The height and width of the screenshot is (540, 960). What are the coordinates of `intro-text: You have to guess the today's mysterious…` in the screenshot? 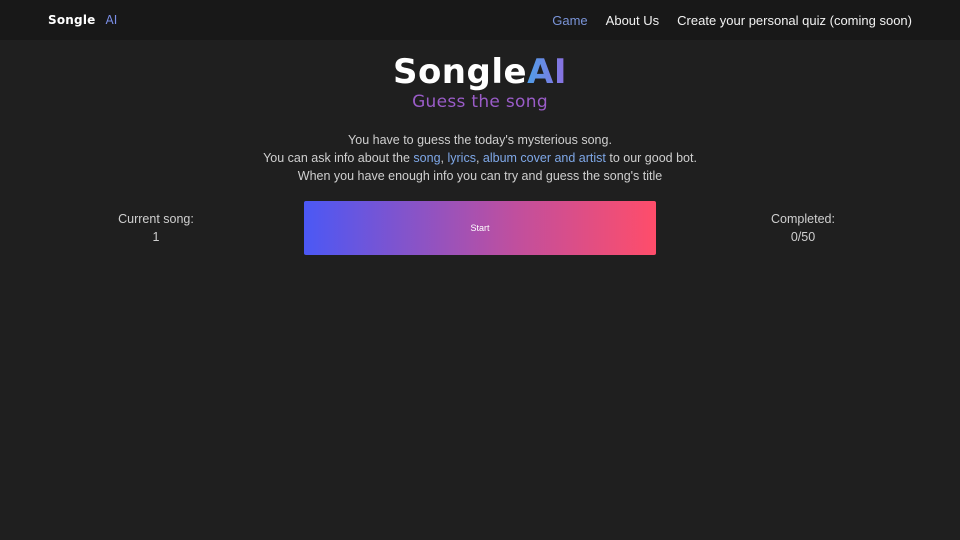 It's located at (480, 158).